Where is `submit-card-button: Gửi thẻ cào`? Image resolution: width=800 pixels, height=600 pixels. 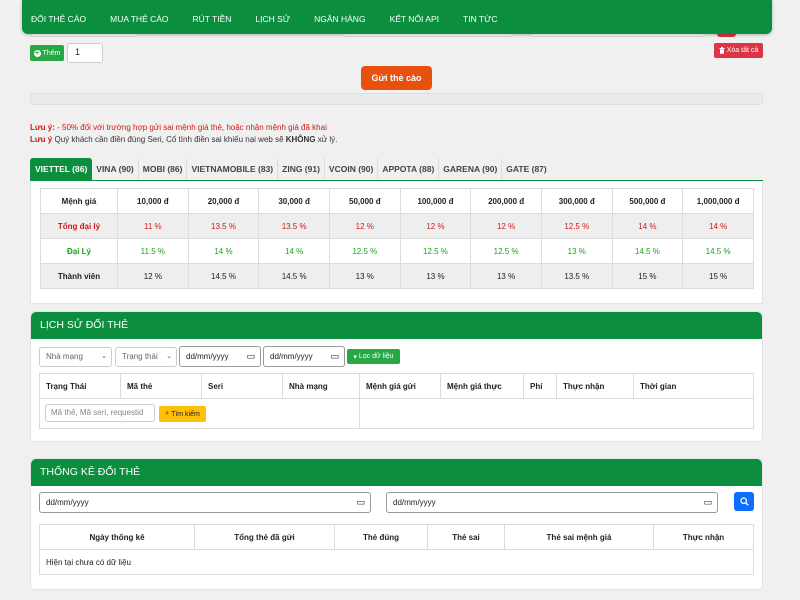 submit-card-button: Gửi thẻ cào is located at coordinates (396, 78).